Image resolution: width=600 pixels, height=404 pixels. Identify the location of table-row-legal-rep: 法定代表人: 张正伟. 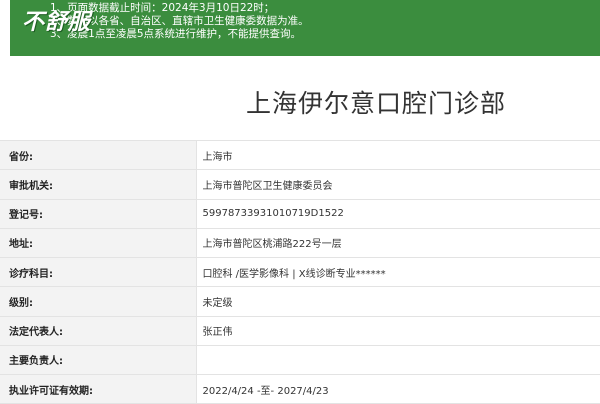
(300, 331).